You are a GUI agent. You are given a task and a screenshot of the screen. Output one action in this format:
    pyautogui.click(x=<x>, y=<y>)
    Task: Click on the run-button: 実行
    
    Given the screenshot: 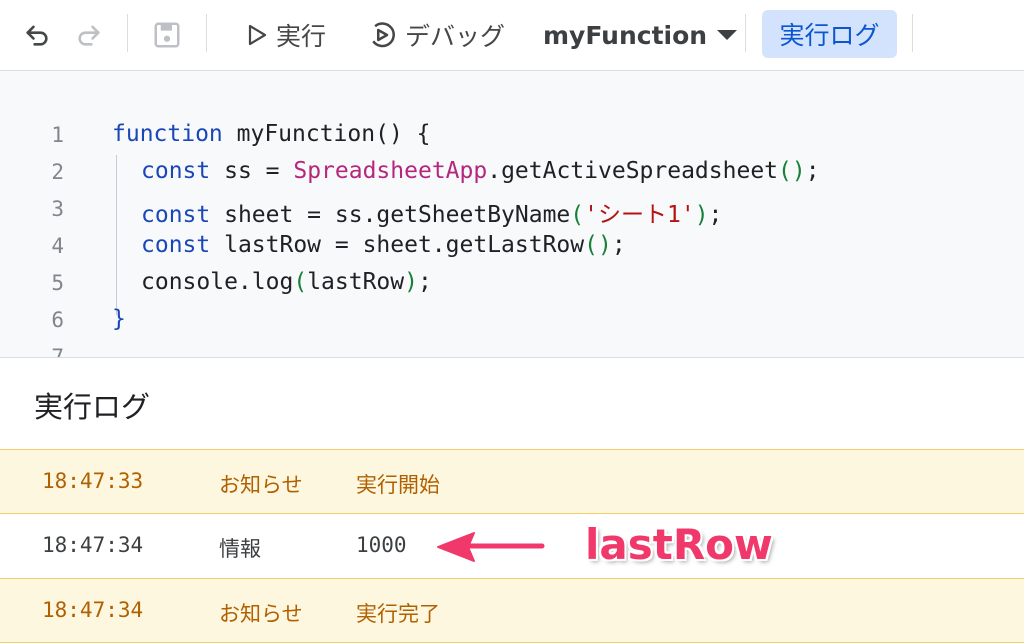 What is the action you would take?
    pyautogui.click(x=286, y=35)
    